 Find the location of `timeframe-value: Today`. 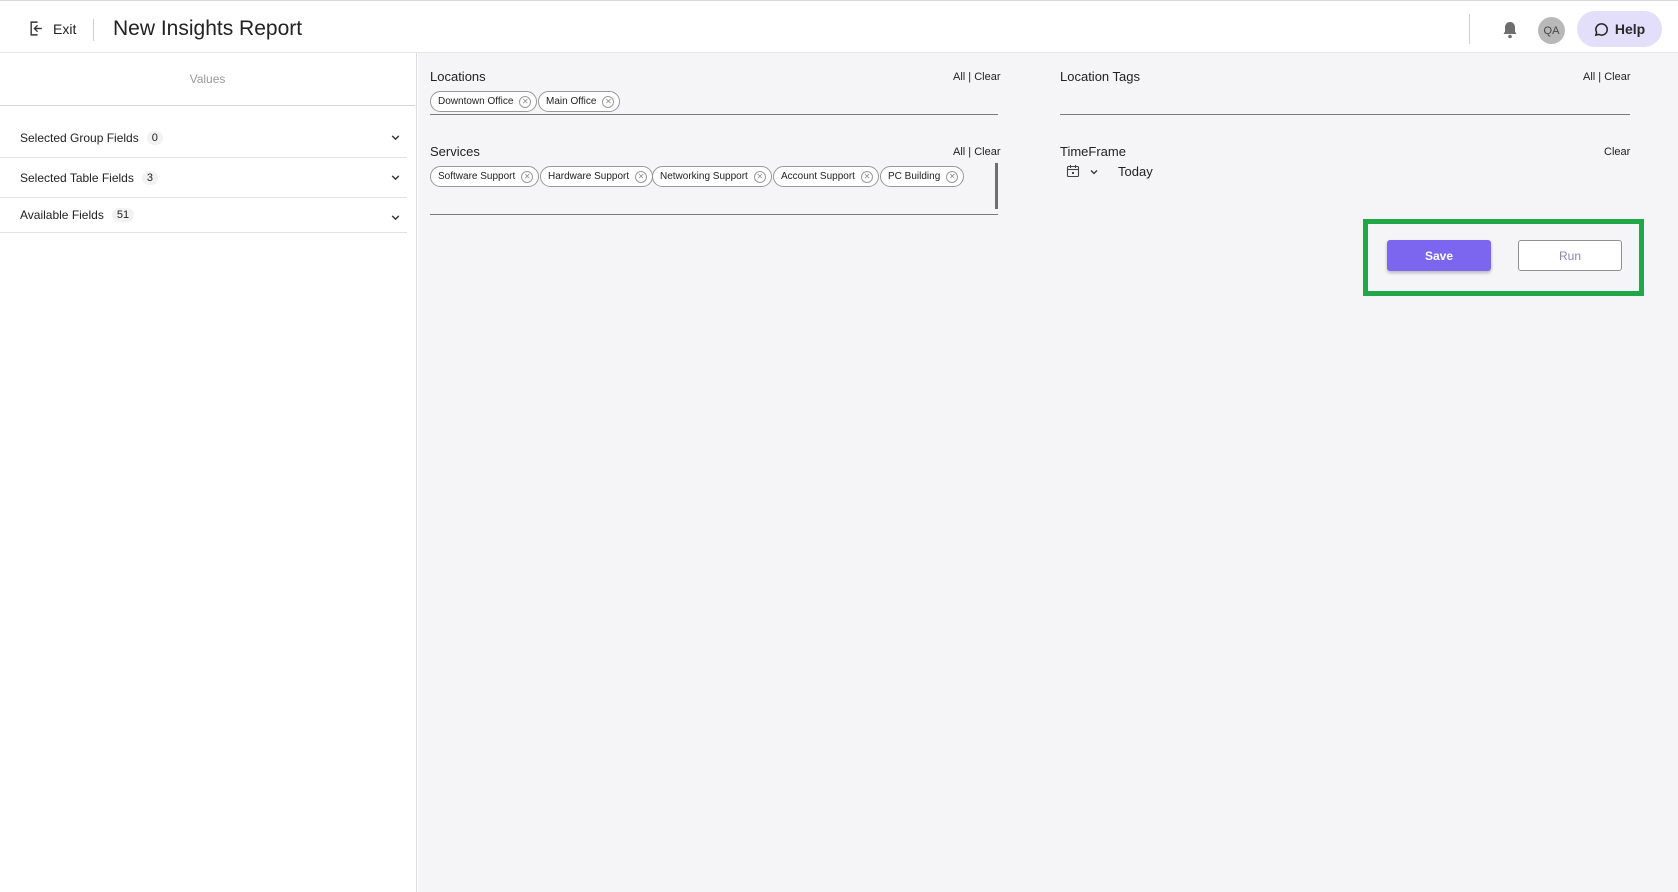

timeframe-value: Today is located at coordinates (1135, 171).